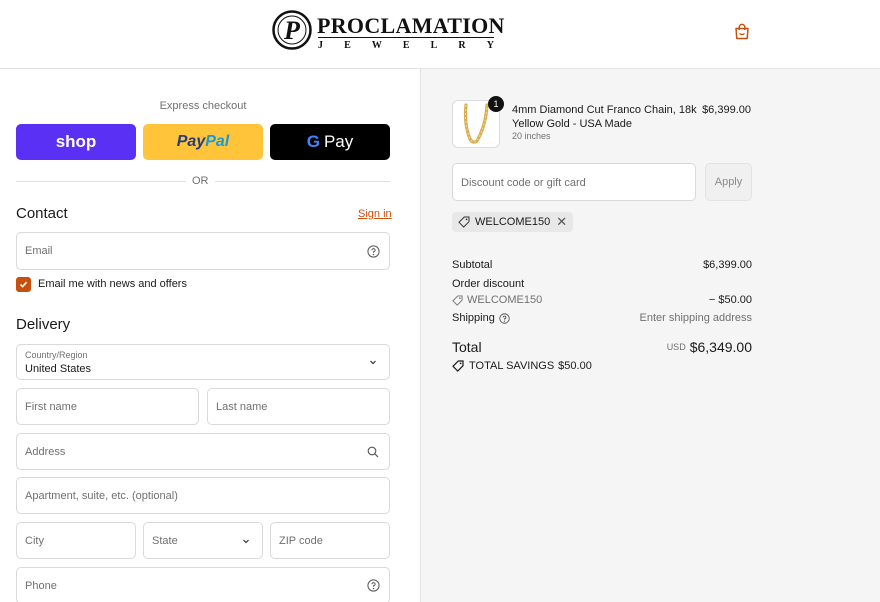 Image resolution: width=880 pixels, height=602 pixels. I want to click on svg-text: P, so click(292, 30).